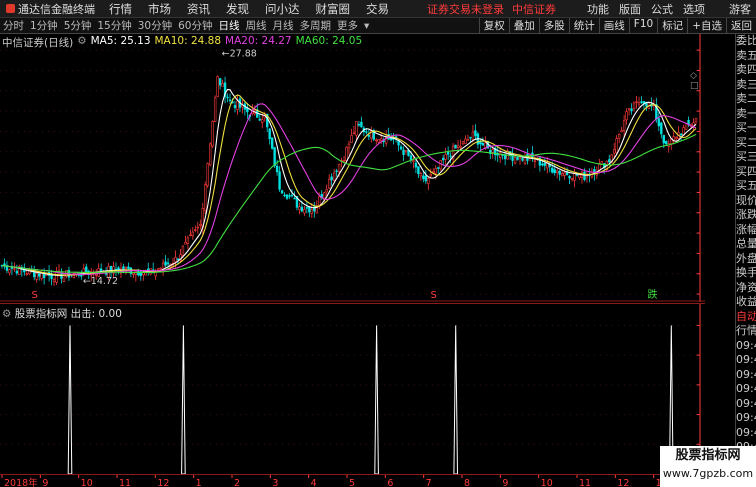 The height and width of the screenshot is (487, 756). Describe the element at coordinates (662, 9) in the screenshot. I see `menu-formula: 公式` at that location.